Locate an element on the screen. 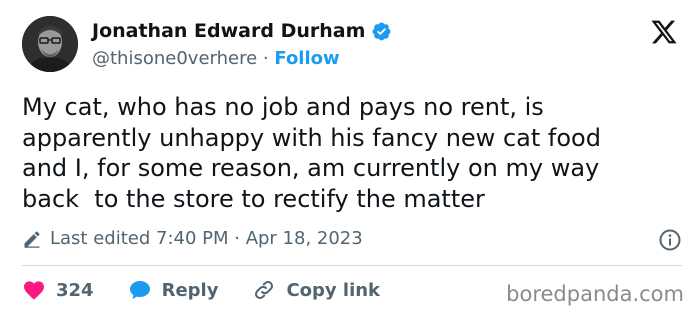 This screenshot has height=318, width=700. author-name: Jonathan Edward Durham is located at coordinates (228, 31).